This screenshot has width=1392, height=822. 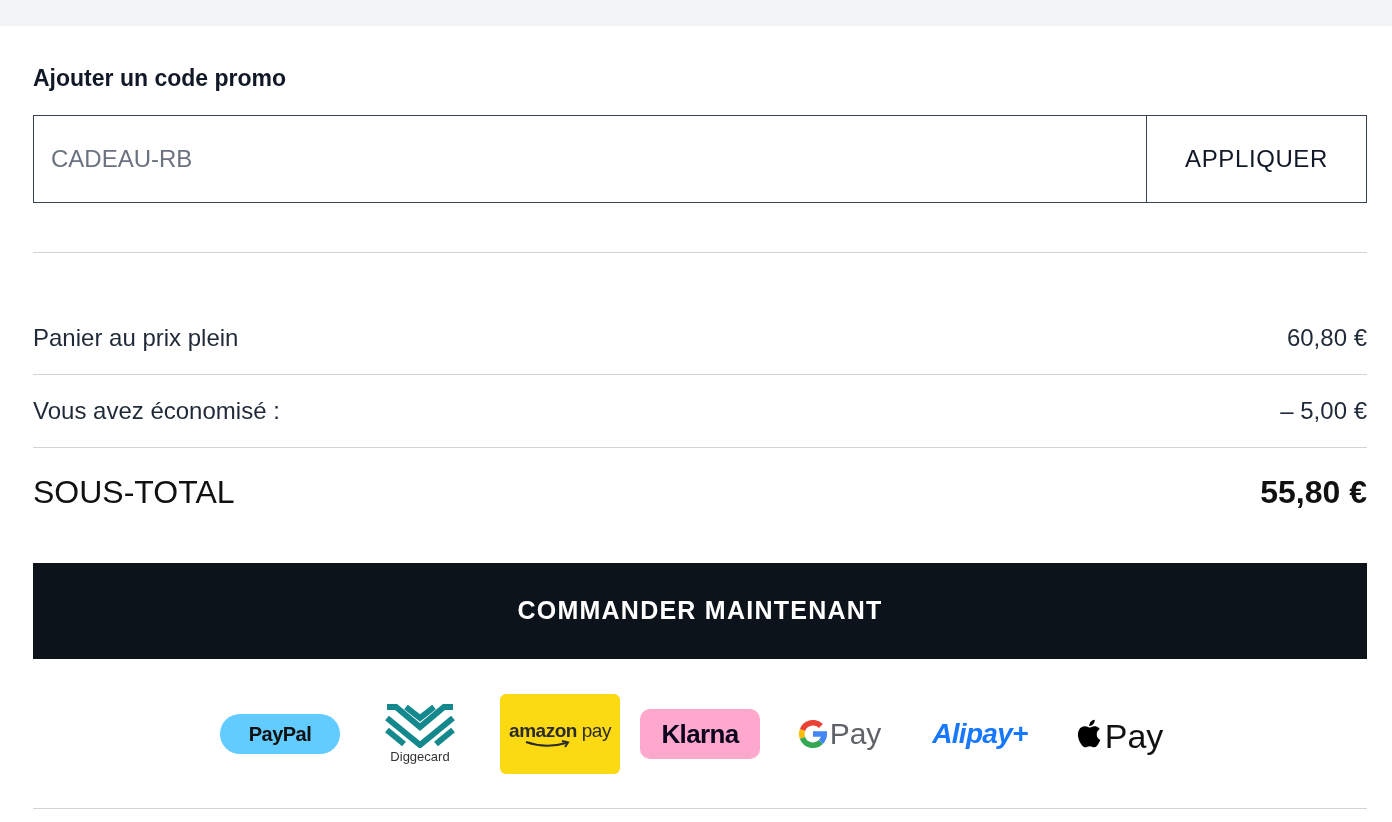 I want to click on summary-amount: 60,80 €, so click(x=1326, y=337).